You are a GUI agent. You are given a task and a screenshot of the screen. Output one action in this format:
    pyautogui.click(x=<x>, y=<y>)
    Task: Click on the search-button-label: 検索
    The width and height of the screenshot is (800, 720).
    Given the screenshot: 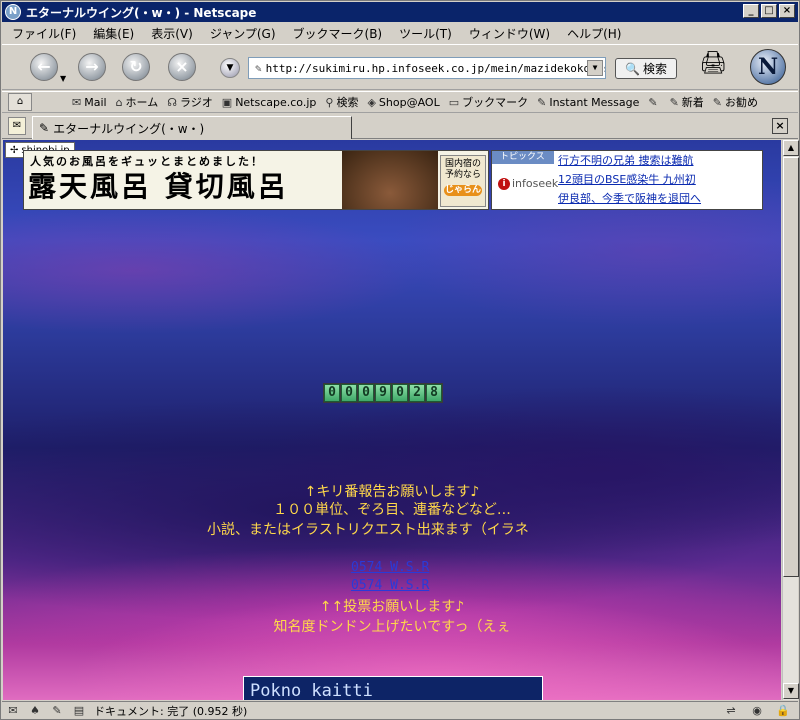 What is the action you would take?
    pyautogui.click(x=654, y=69)
    